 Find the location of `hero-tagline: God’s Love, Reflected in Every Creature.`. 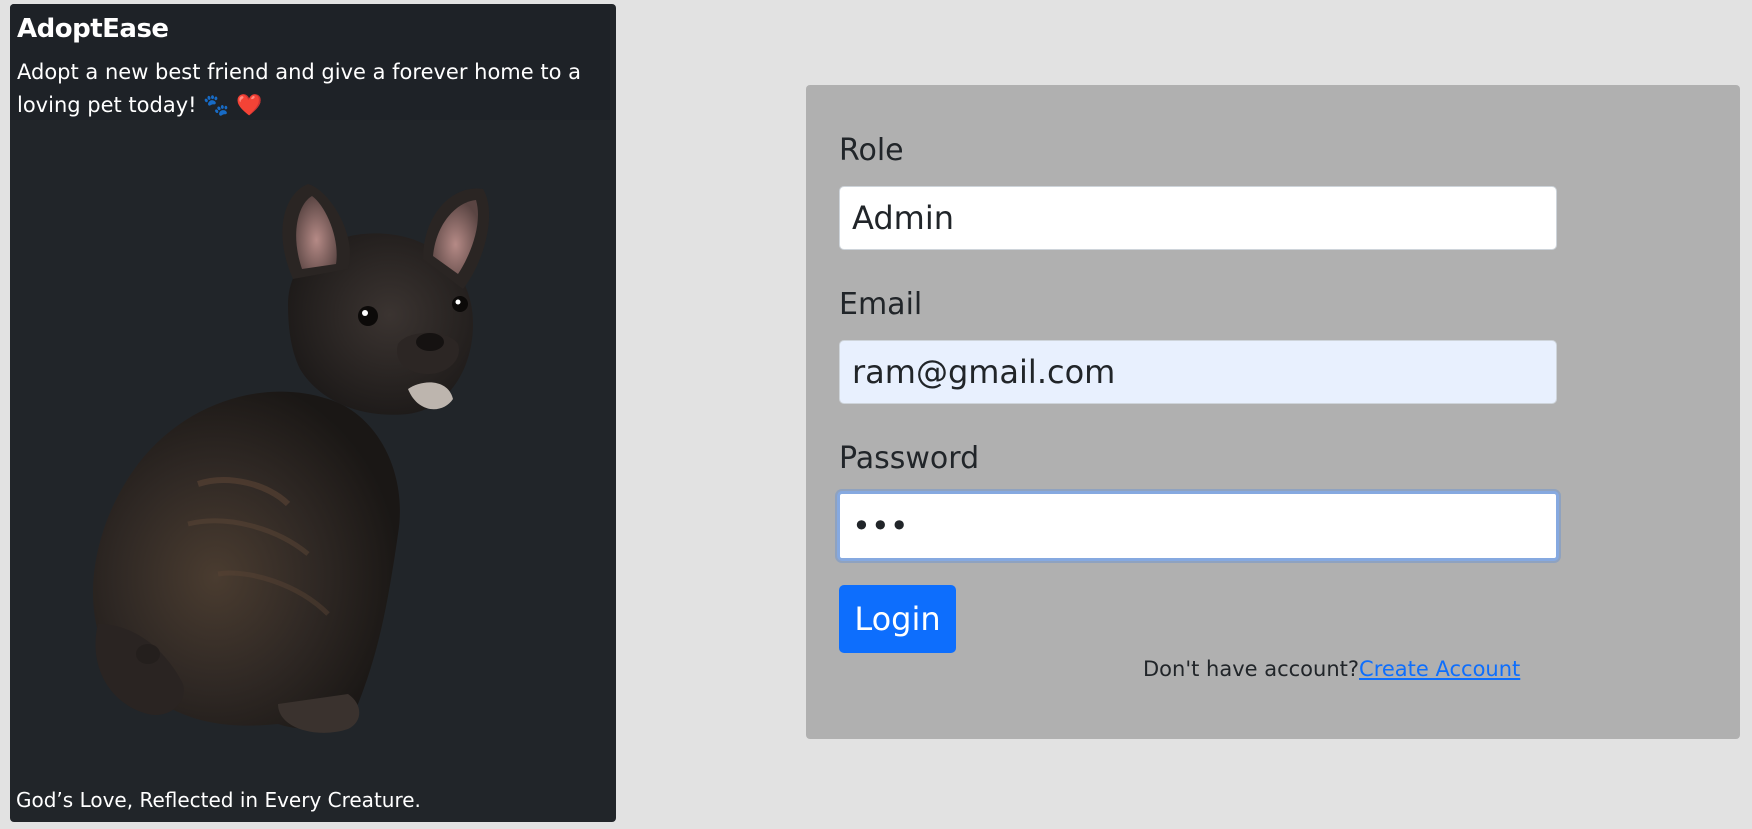

hero-tagline: God’s Love, Reflected in Every Creature. is located at coordinates (218, 800).